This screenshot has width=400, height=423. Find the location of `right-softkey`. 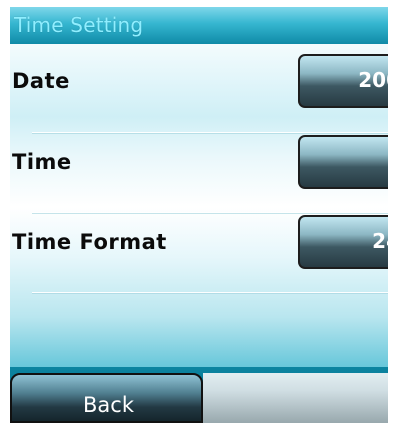

right-softkey is located at coordinates (295, 398).